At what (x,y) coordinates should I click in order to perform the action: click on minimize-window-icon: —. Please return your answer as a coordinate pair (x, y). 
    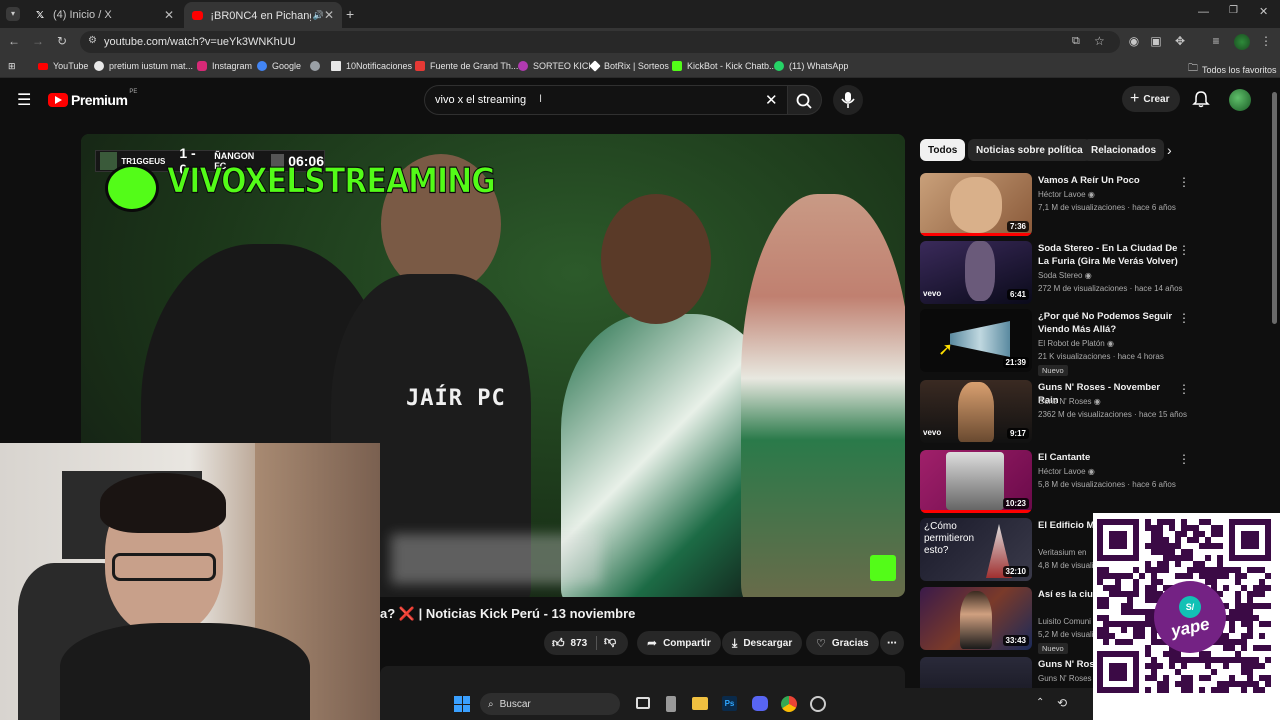
    Looking at the image, I should click on (1203, 12).